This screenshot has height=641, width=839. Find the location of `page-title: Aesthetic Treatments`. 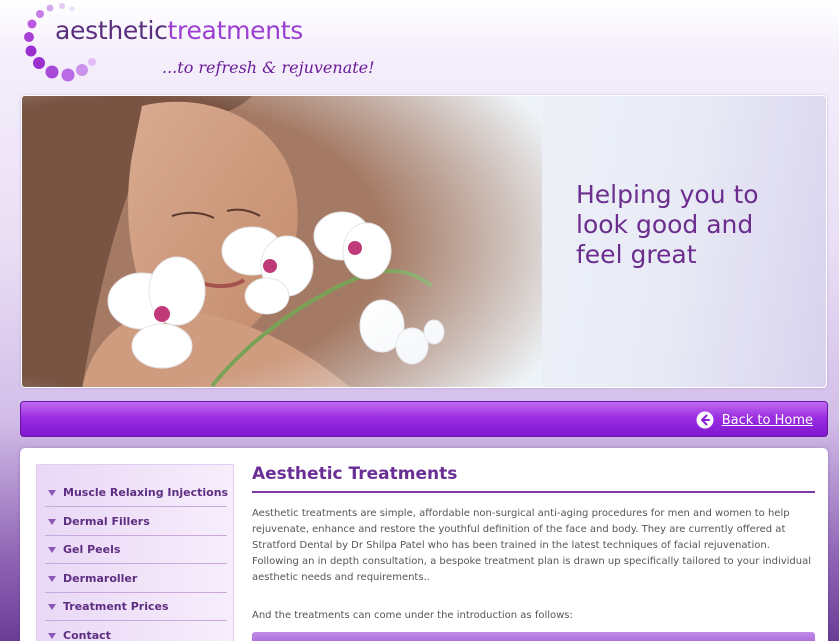

page-title: Aesthetic Treatments is located at coordinates (533, 478).